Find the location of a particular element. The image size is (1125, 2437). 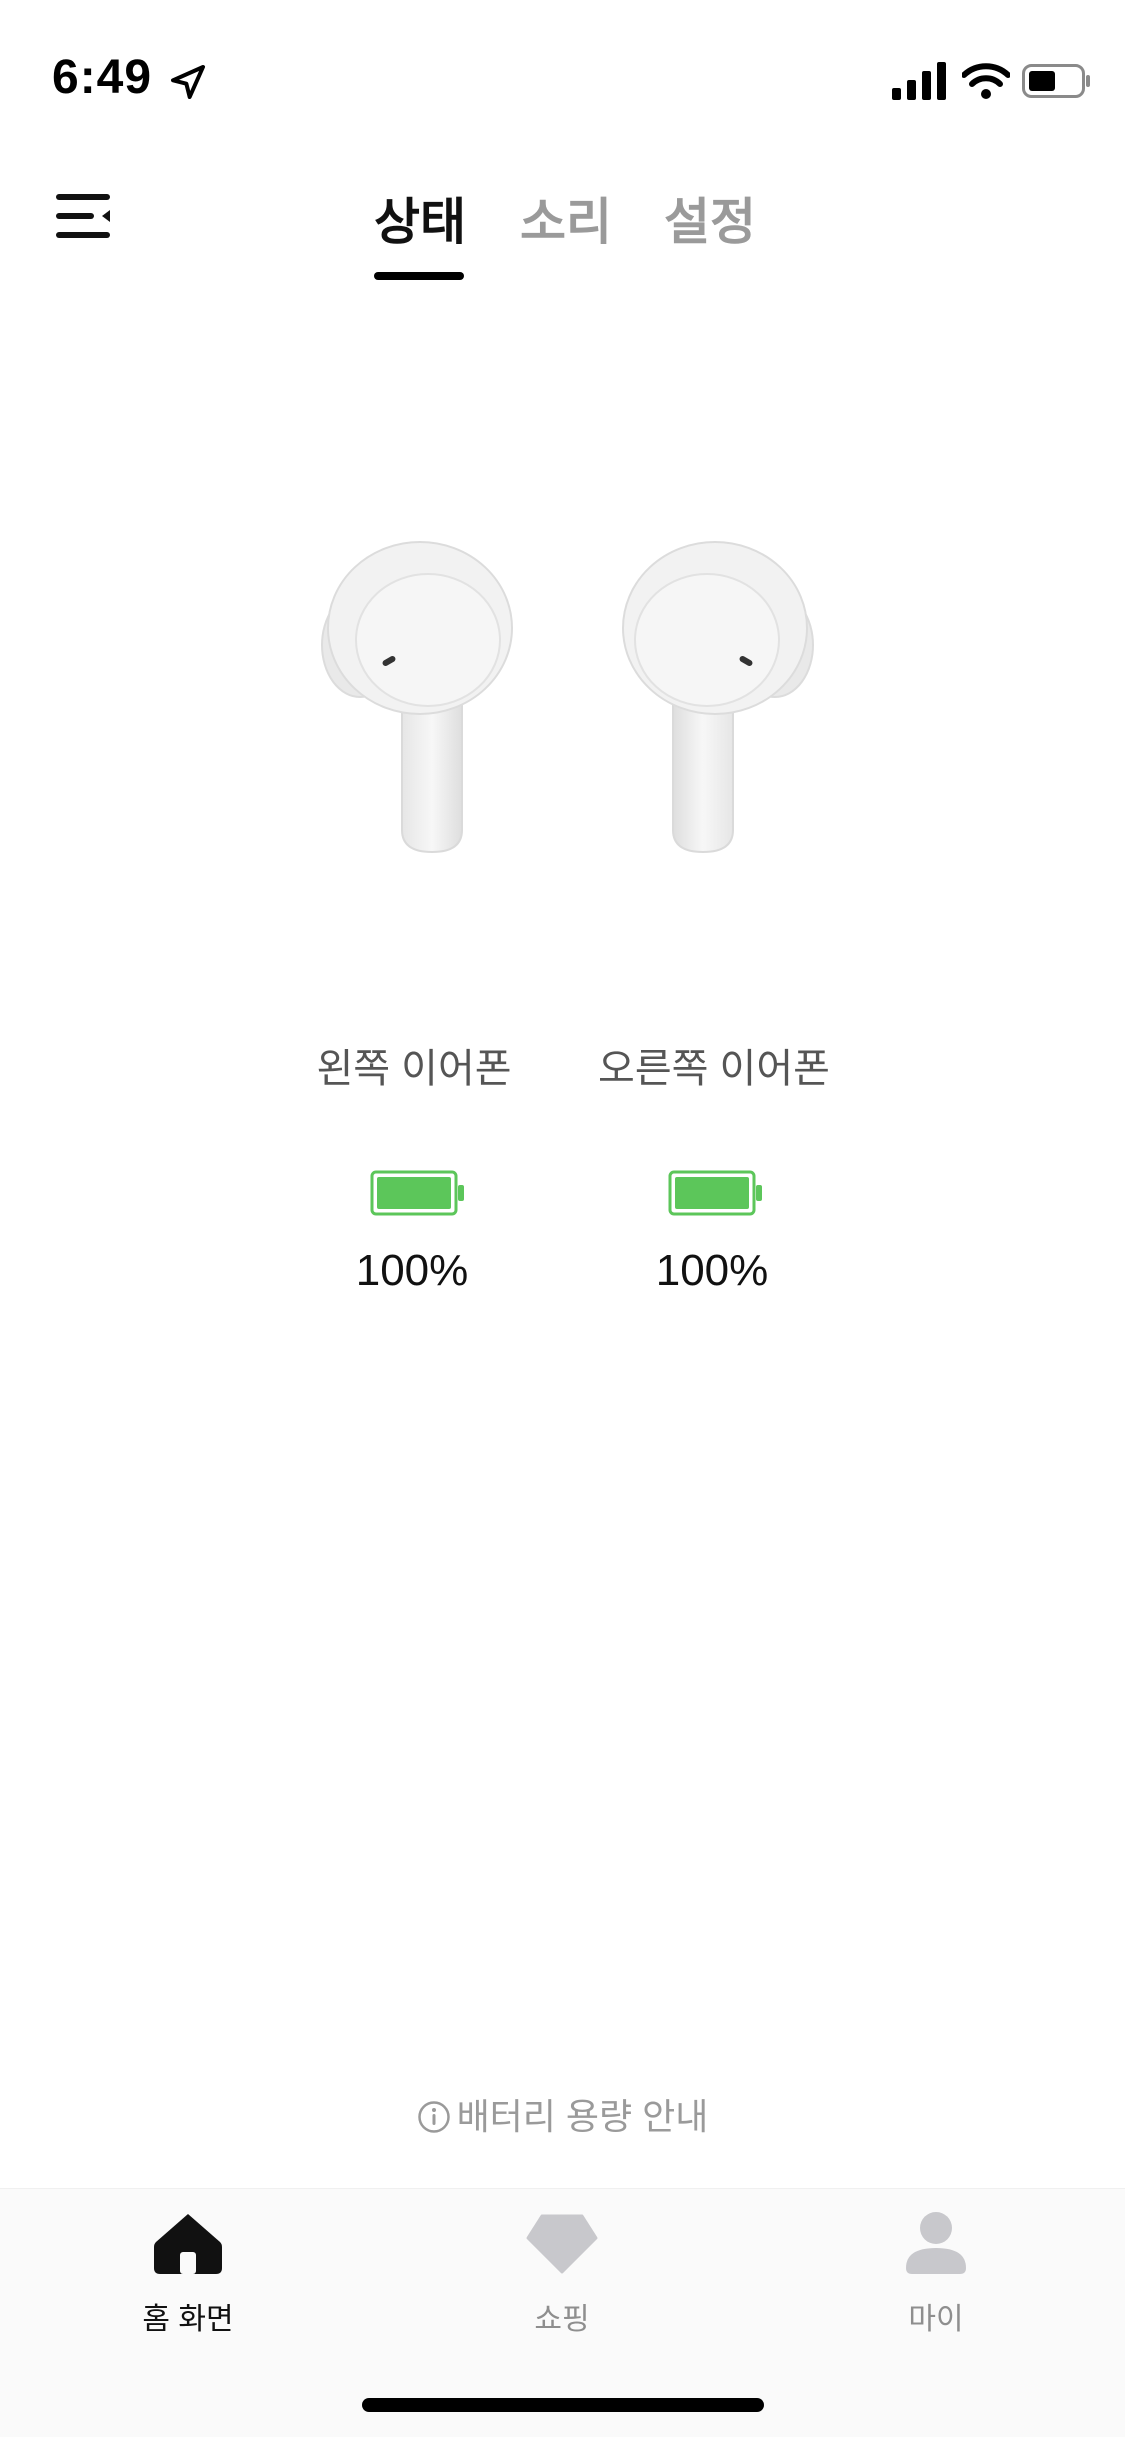

nav-shopping: 쇼핑 is located at coordinates (562, 2274).